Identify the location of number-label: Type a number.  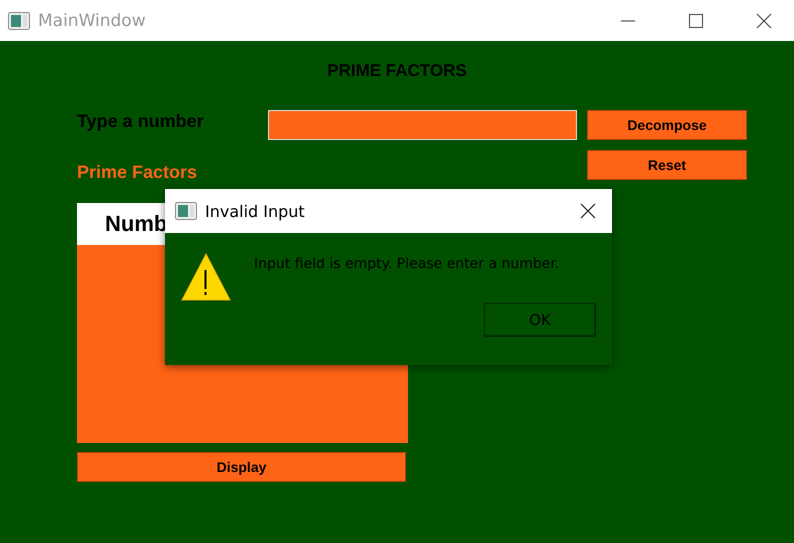
(141, 121).